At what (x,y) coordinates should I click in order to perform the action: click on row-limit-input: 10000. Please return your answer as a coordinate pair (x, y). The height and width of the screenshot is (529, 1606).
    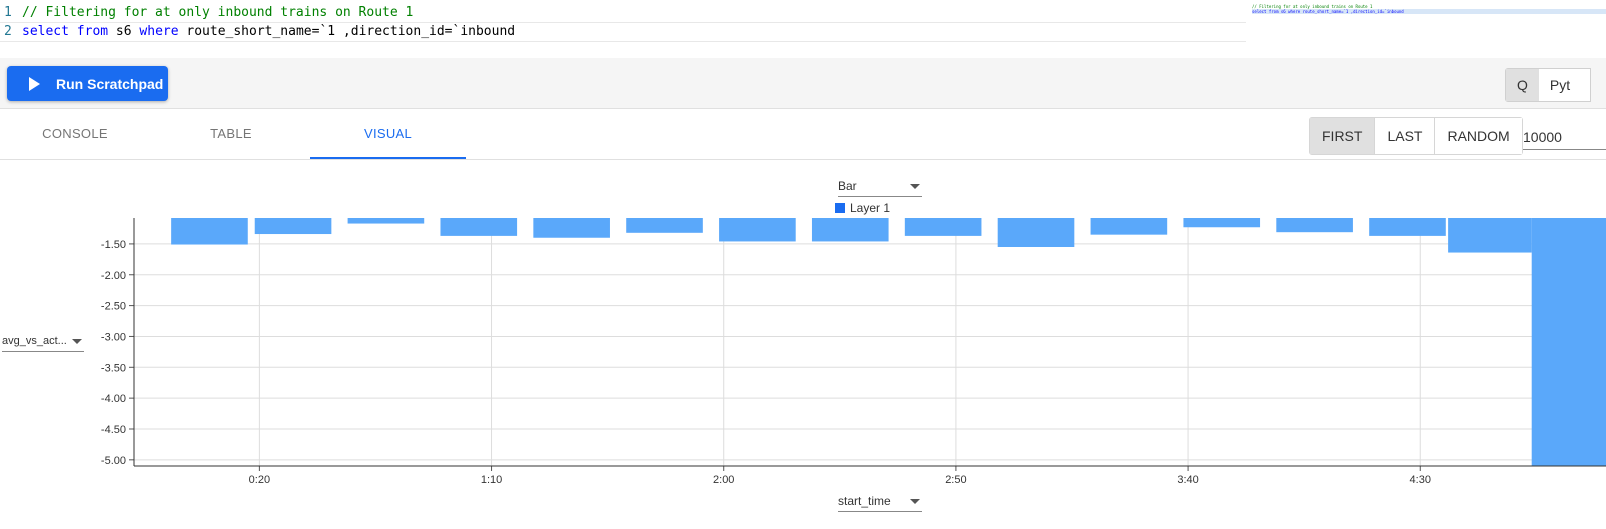
    Looking at the image, I should click on (1564, 137).